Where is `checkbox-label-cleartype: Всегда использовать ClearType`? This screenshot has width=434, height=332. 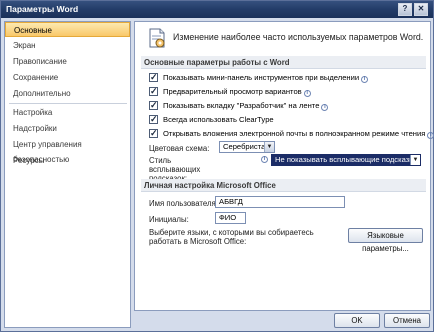
checkbox-label-cleartype: Всегда использовать ClearType is located at coordinates (218, 120).